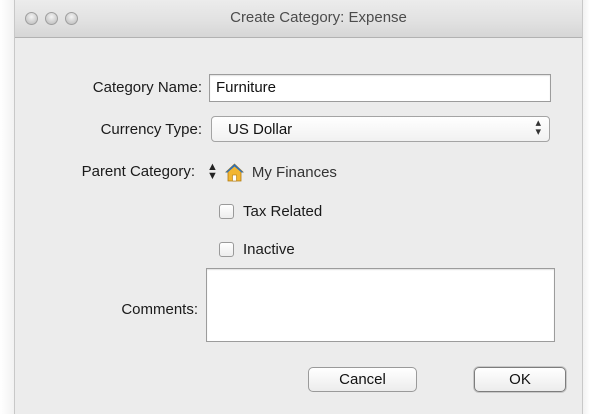  What do you see at coordinates (226, 249) in the screenshot?
I see `inactive-checkbox` at bounding box center [226, 249].